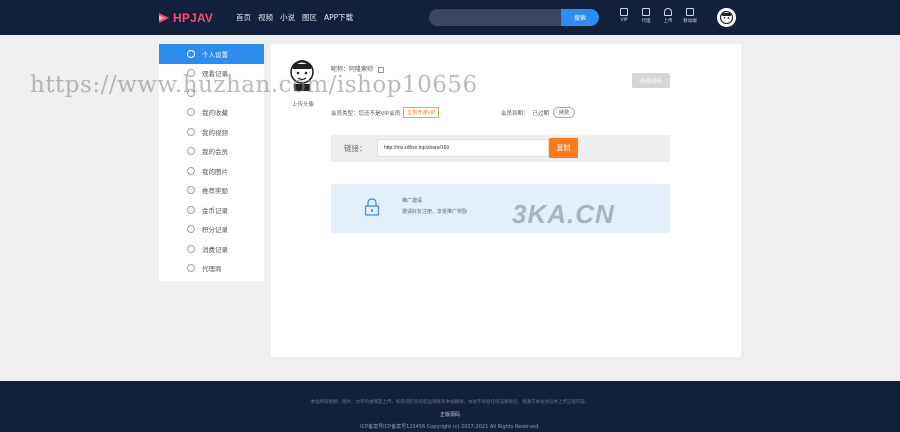 The width and height of the screenshot is (900, 432). Describe the element at coordinates (657, 16) in the screenshot. I see `top-icon-group: VIP 代理 上传 移动端` at that location.